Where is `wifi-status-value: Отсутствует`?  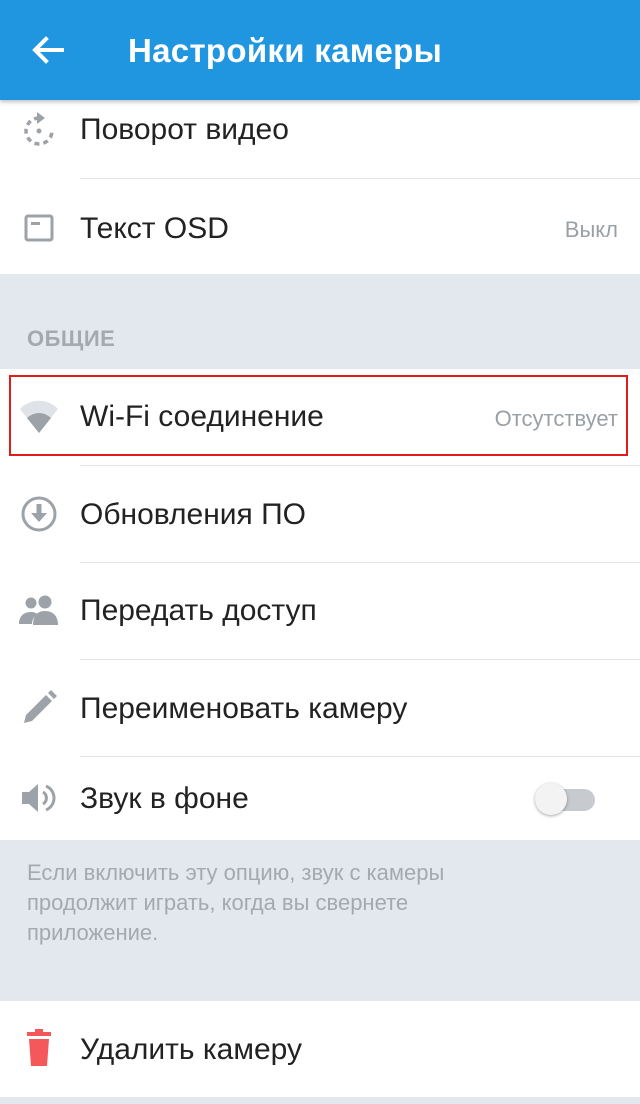
wifi-status-value: Отсутствует is located at coordinates (556, 418).